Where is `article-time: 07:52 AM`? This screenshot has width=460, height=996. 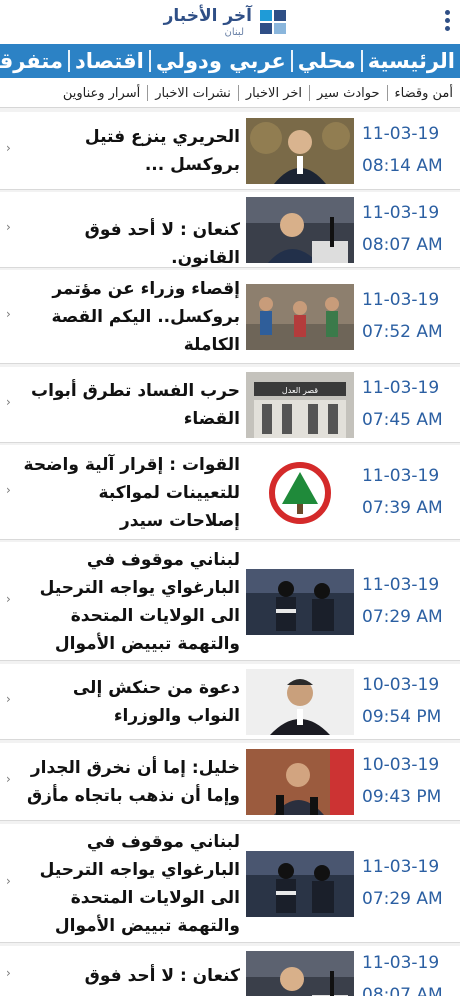
article-time: 07:52 AM is located at coordinates (402, 332).